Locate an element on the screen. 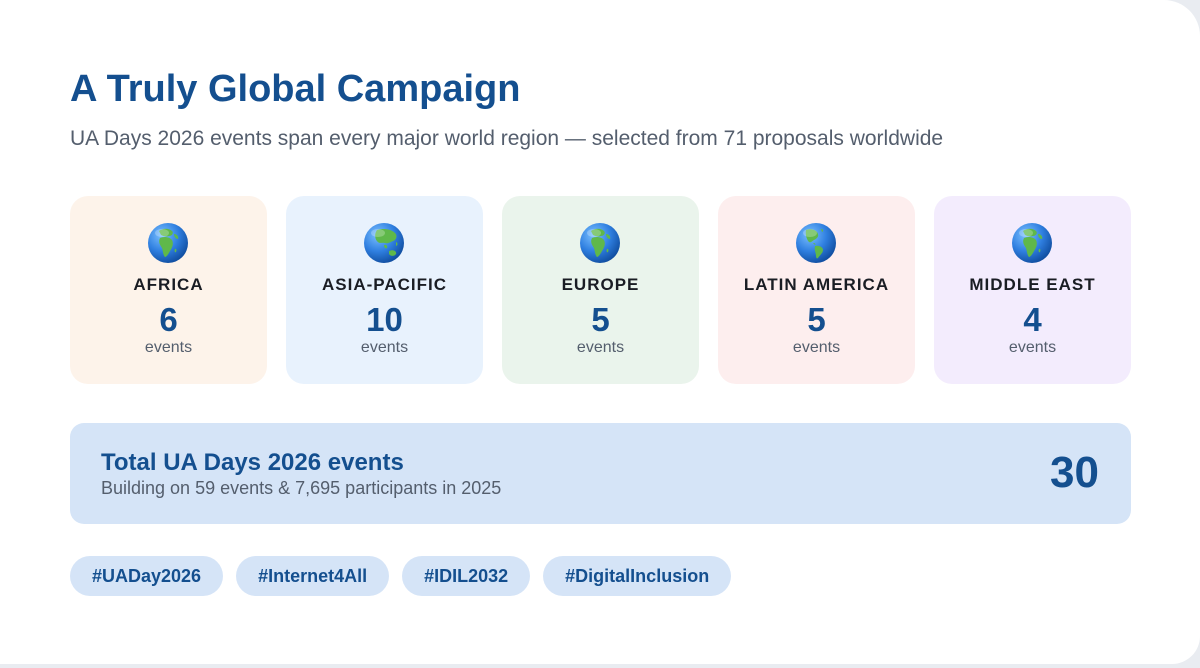 This screenshot has height=668, width=1200. region-name: MIDDLE EAST is located at coordinates (1032, 284).